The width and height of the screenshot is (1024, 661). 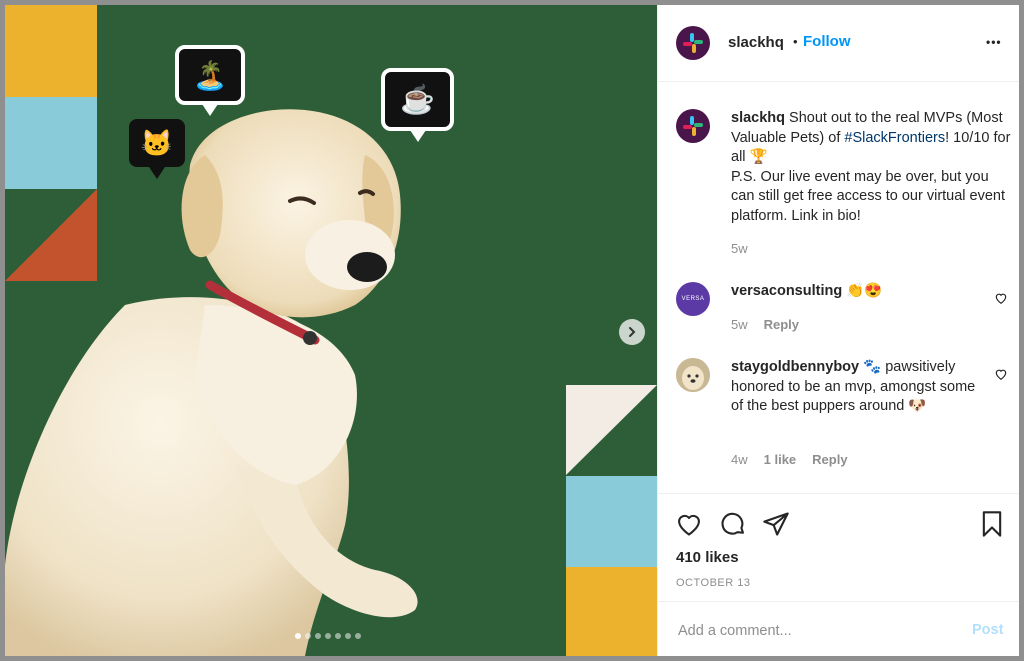 I want to click on comment-age: 5w, so click(x=739, y=324).